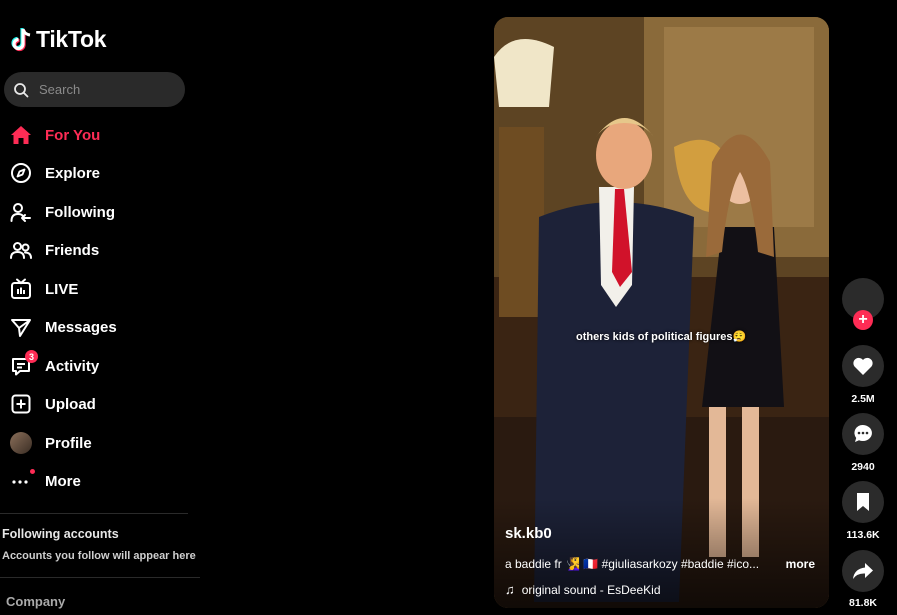  Describe the element at coordinates (81, 327) in the screenshot. I see `nav-label: Messages` at that location.